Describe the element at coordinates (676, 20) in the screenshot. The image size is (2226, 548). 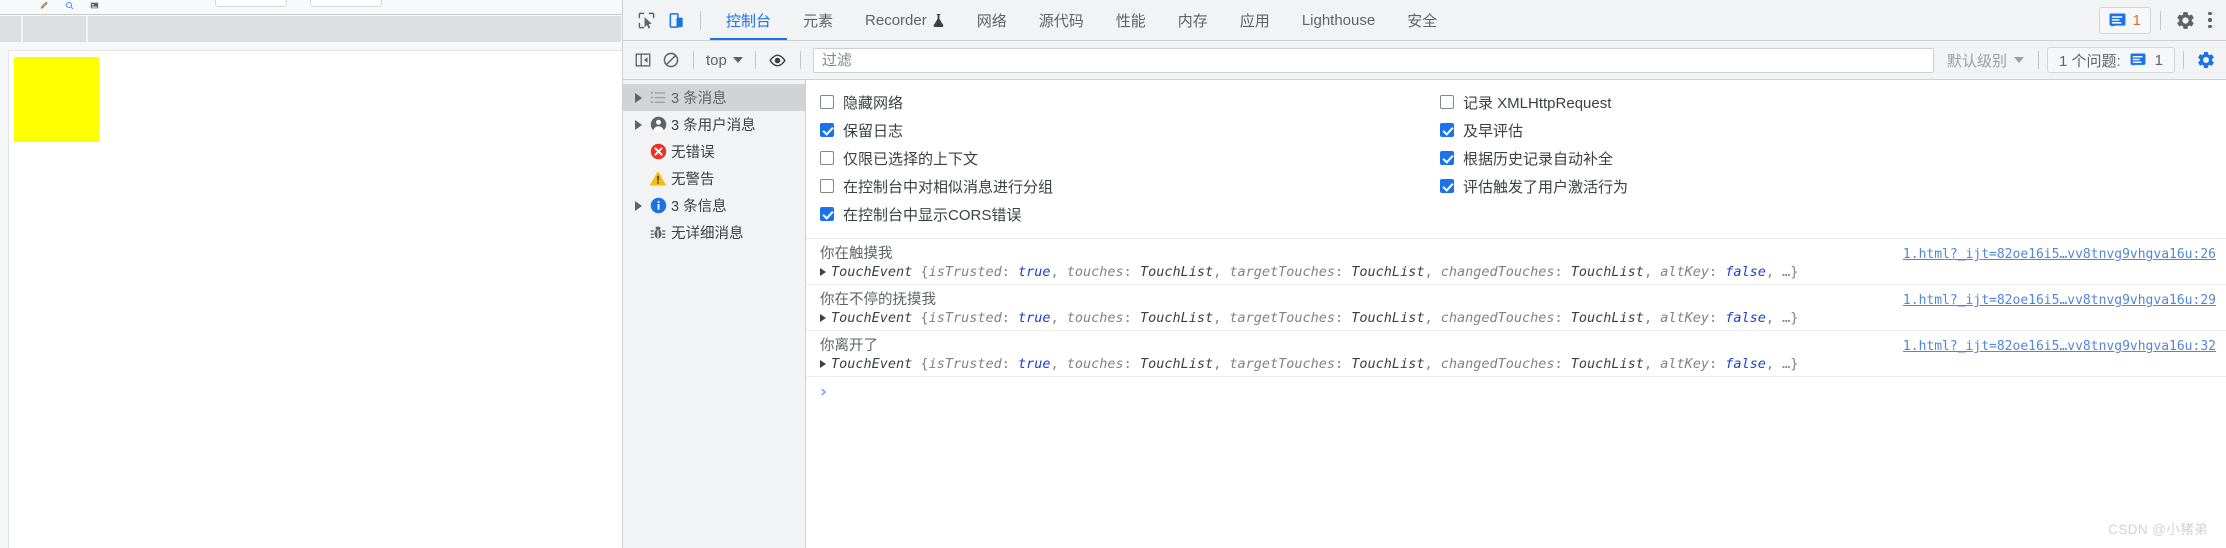
I see `device-toolbar-icon` at that location.